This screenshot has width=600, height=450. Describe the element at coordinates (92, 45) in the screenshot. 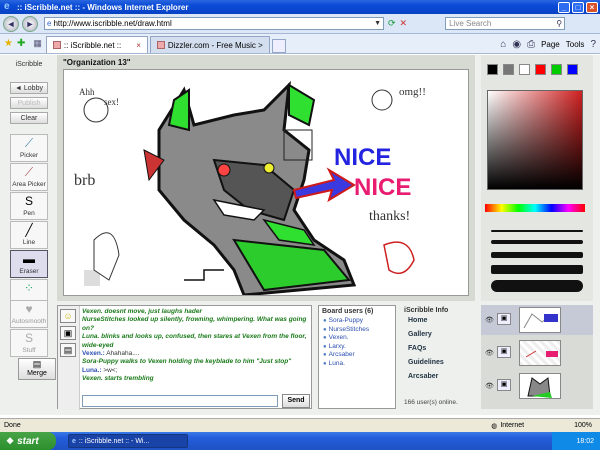

I see `tab-label: :: iScribble.net ::` at that location.